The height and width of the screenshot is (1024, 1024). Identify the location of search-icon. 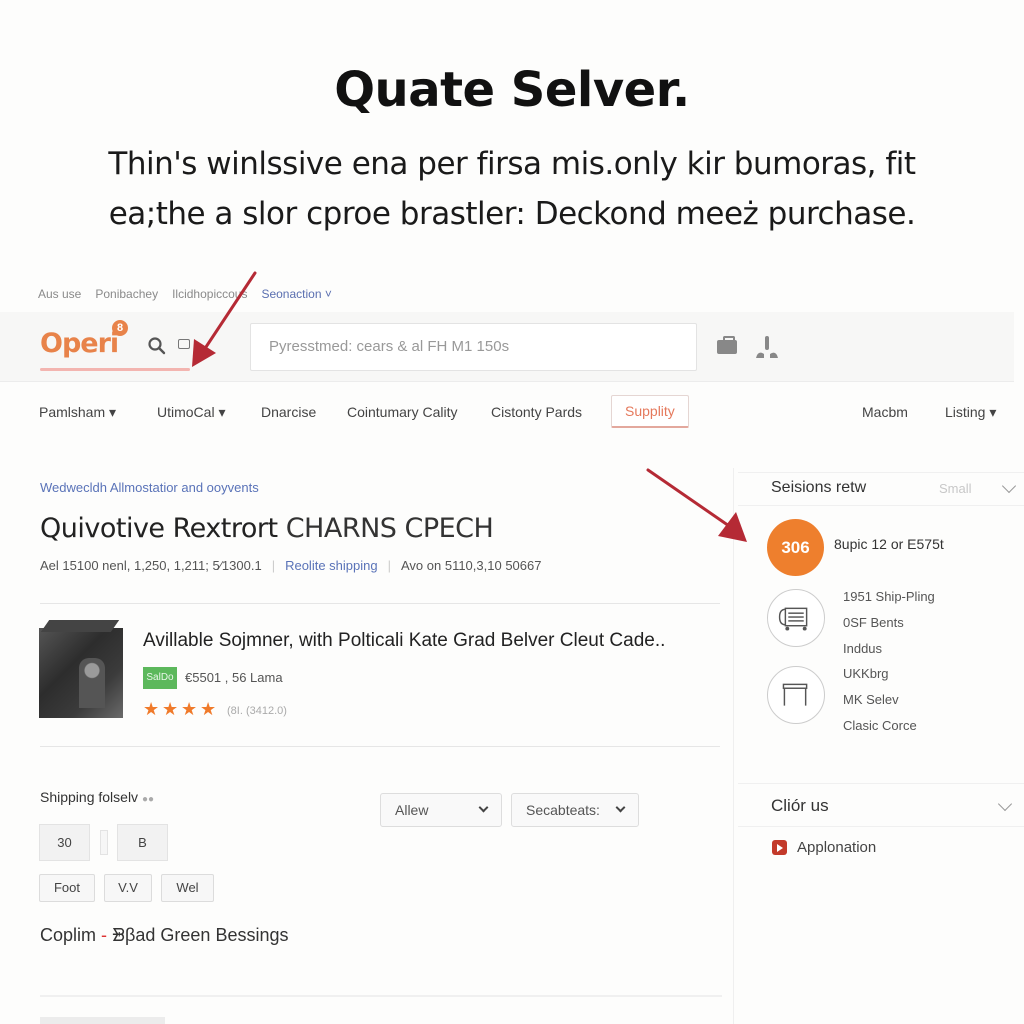
(157, 346).